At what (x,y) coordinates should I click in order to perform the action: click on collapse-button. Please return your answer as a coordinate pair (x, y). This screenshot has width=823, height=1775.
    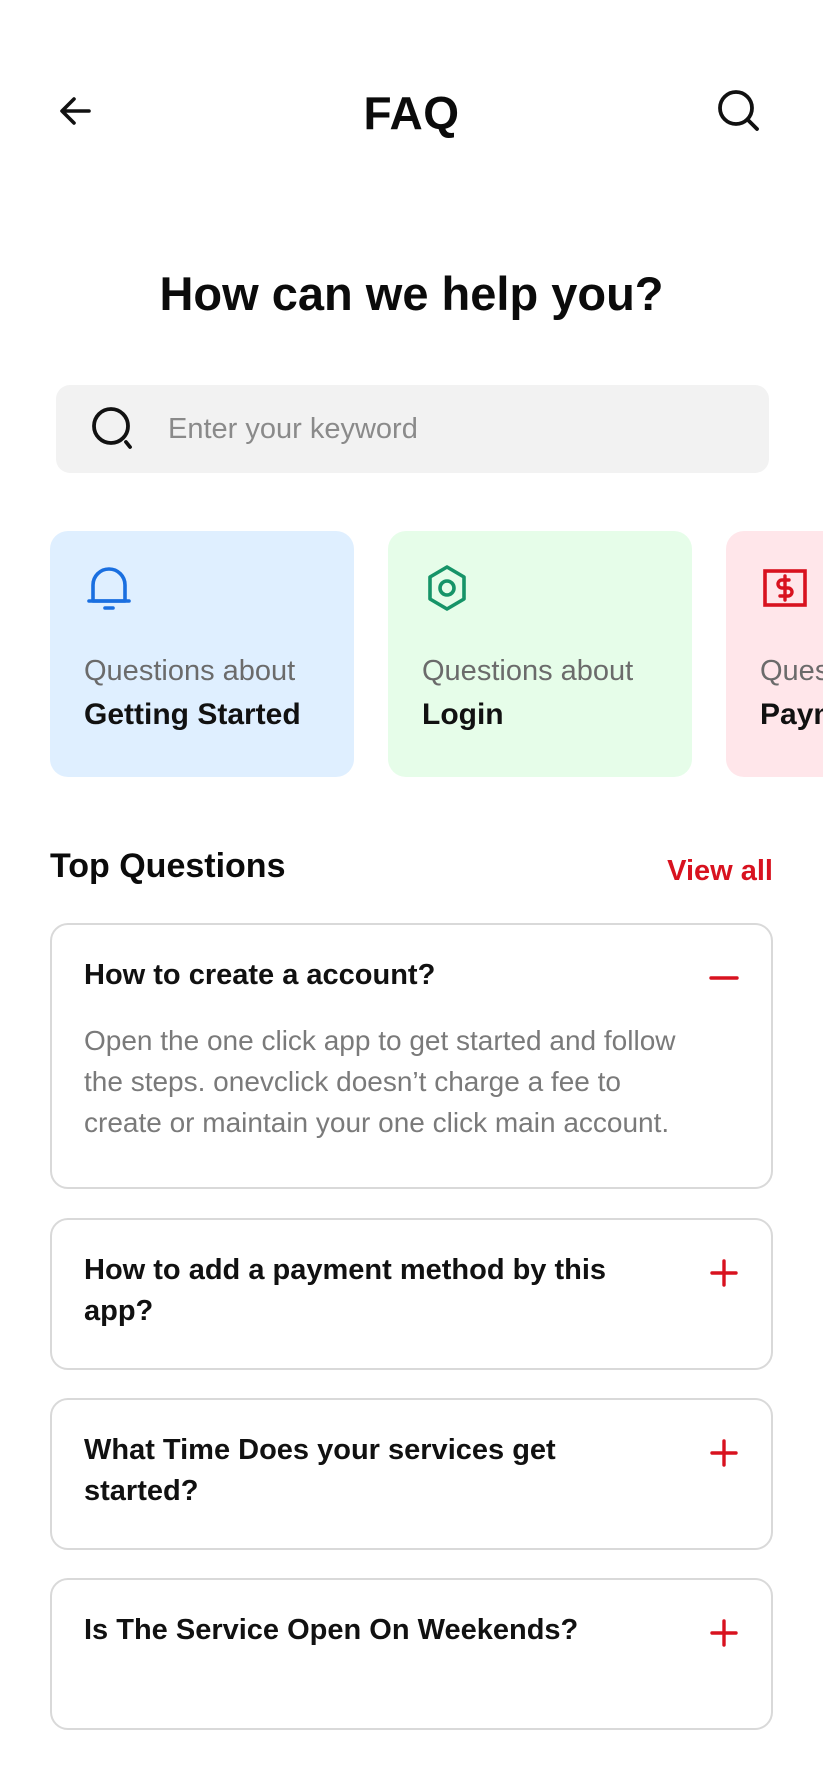
    Looking at the image, I should click on (724, 978).